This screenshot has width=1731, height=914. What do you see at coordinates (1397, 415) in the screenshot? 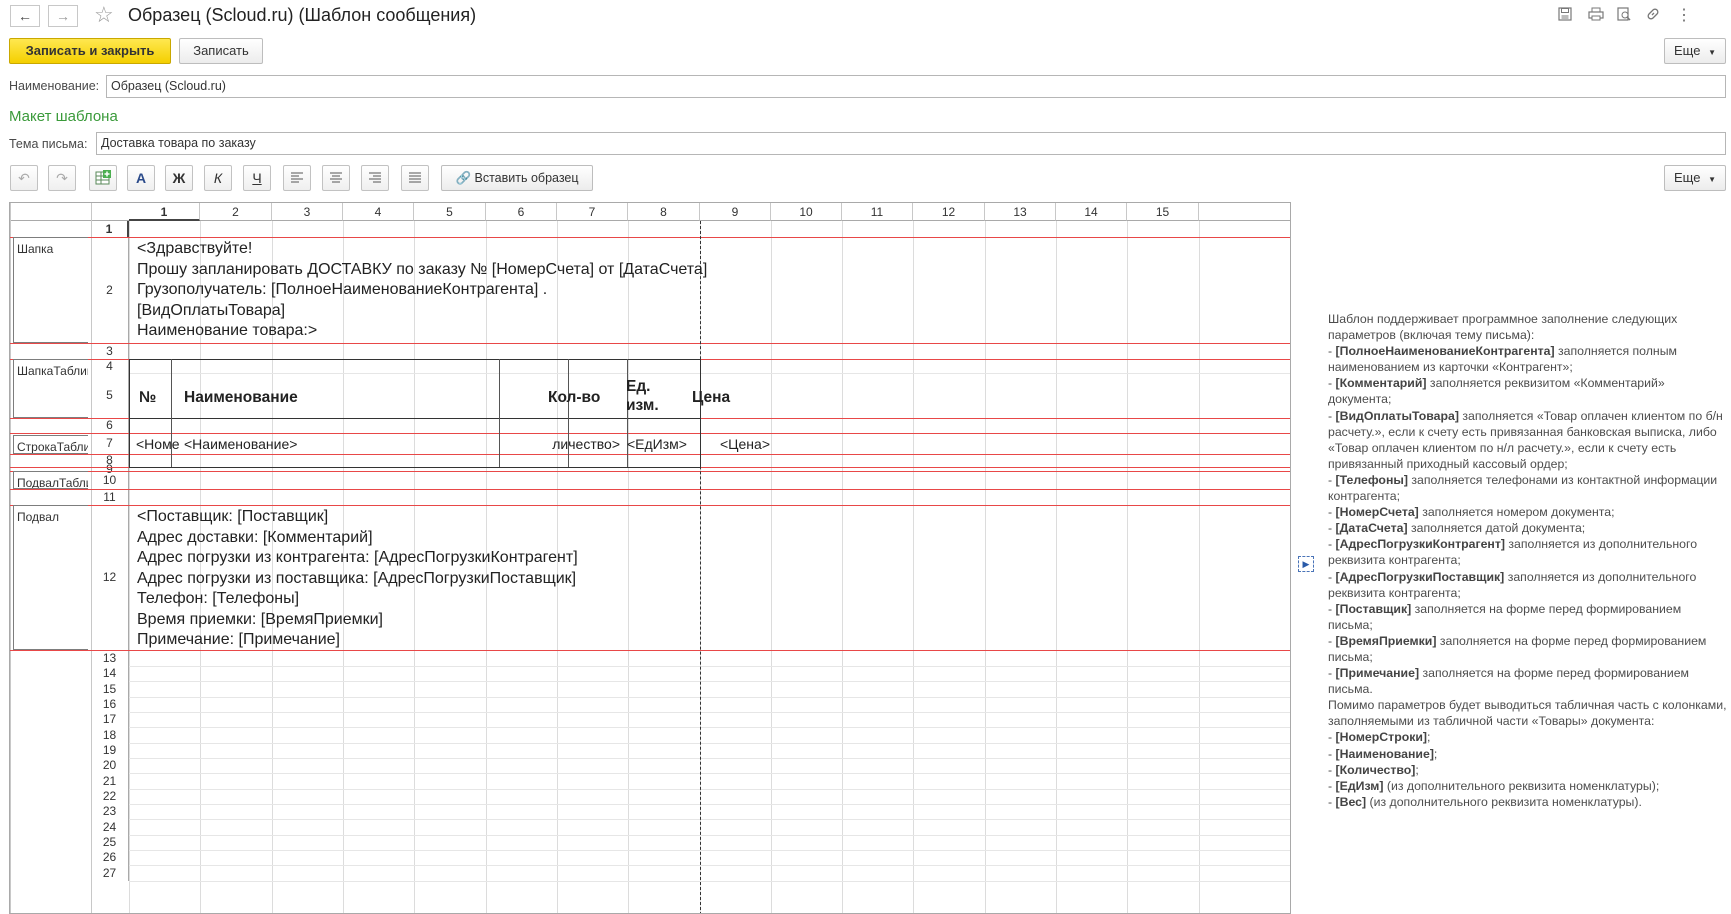
I see `help-param-name: [ВидОплатыТовара]` at bounding box center [1397, 415].